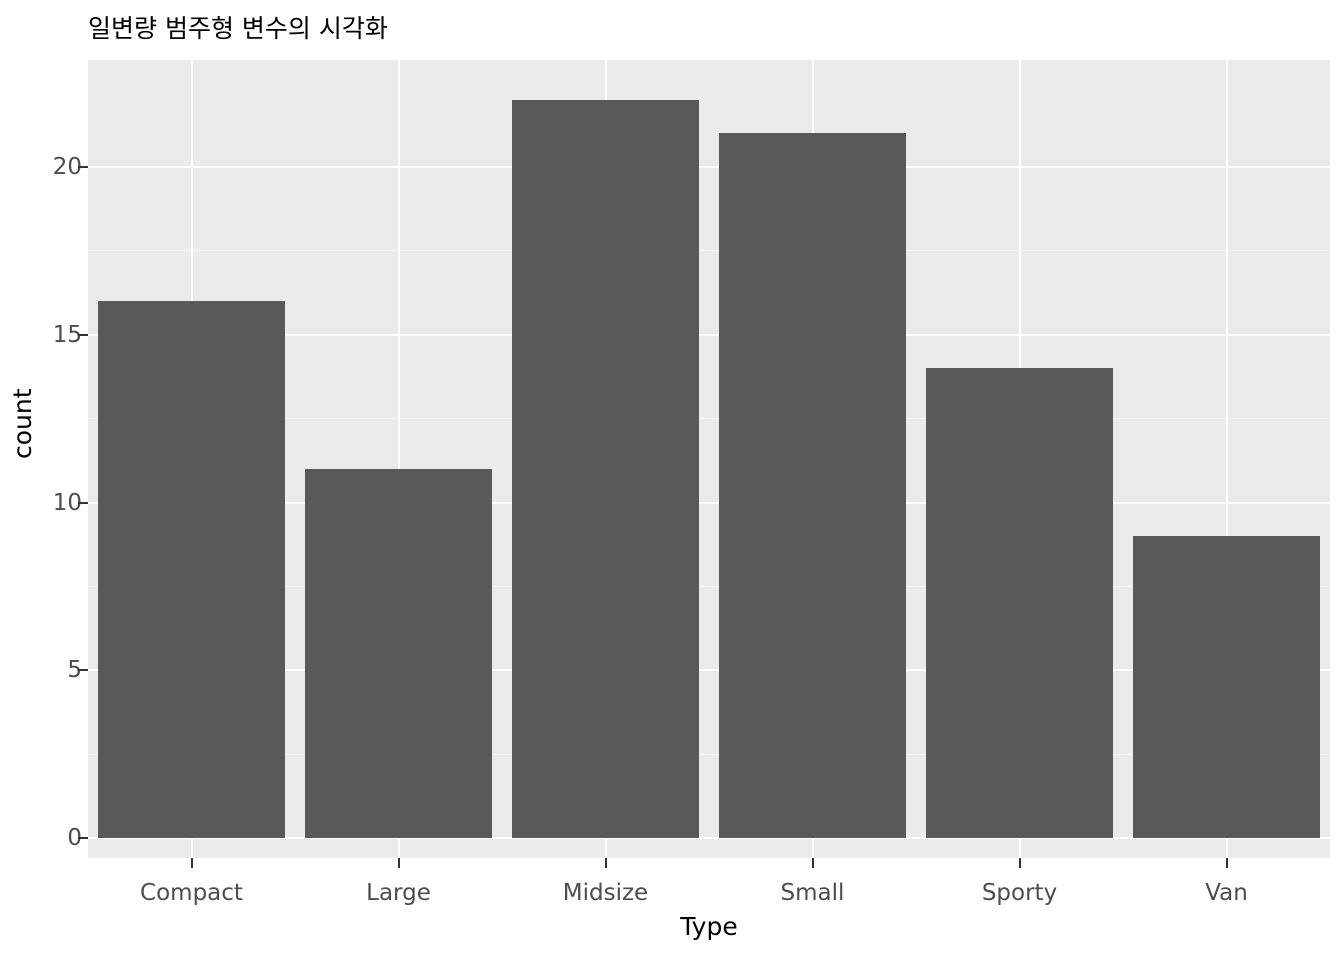 Image resolution: width=1344 pixels, height=960 pixels. I want to click on x-axis-tick-label-van: Van, so click(1226, 893).